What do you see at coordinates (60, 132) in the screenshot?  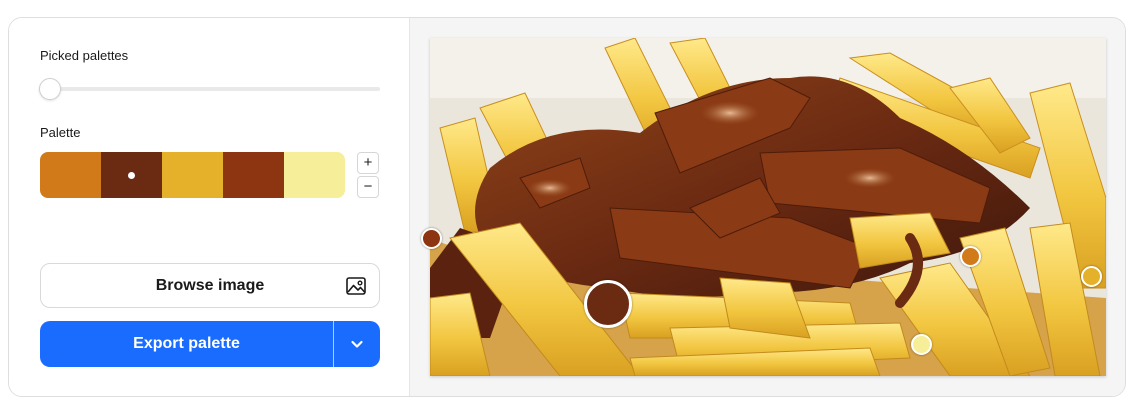 I see `palette-label: Palette` at bounding box center [60, 132].